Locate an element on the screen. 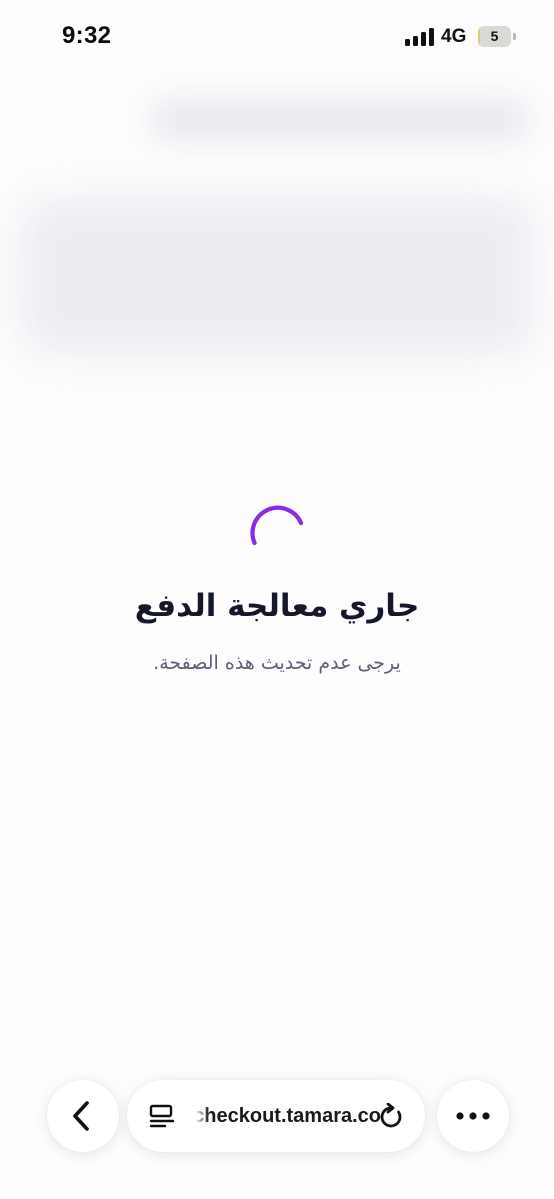 This screenshot has width=554, height=1199. battery-level: 5 is located at coordinates (494, 36).